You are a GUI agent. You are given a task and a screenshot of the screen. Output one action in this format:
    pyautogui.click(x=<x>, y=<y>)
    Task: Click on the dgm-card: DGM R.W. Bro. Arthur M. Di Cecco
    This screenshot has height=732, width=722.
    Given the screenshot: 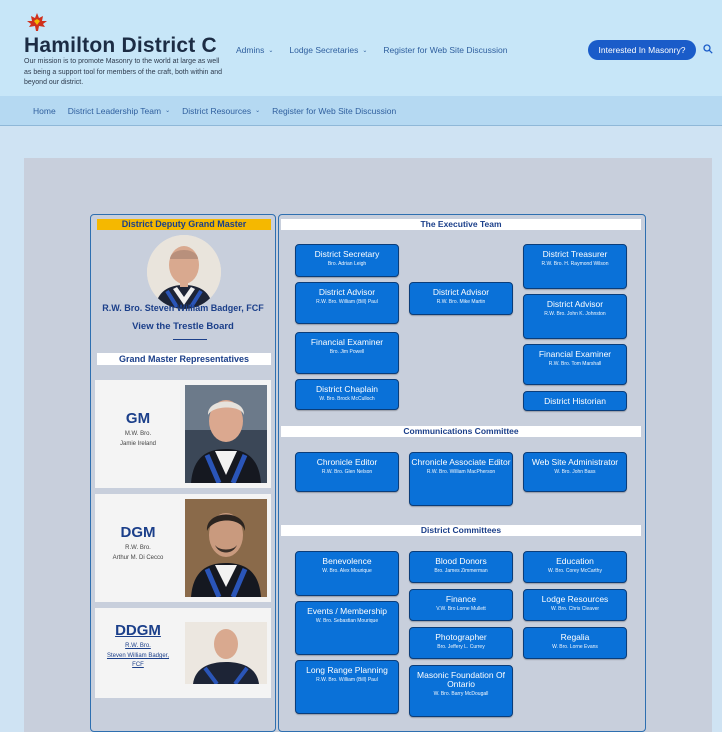 What is the action you would take?
    pyautogui.click(x=183, y=548)
    